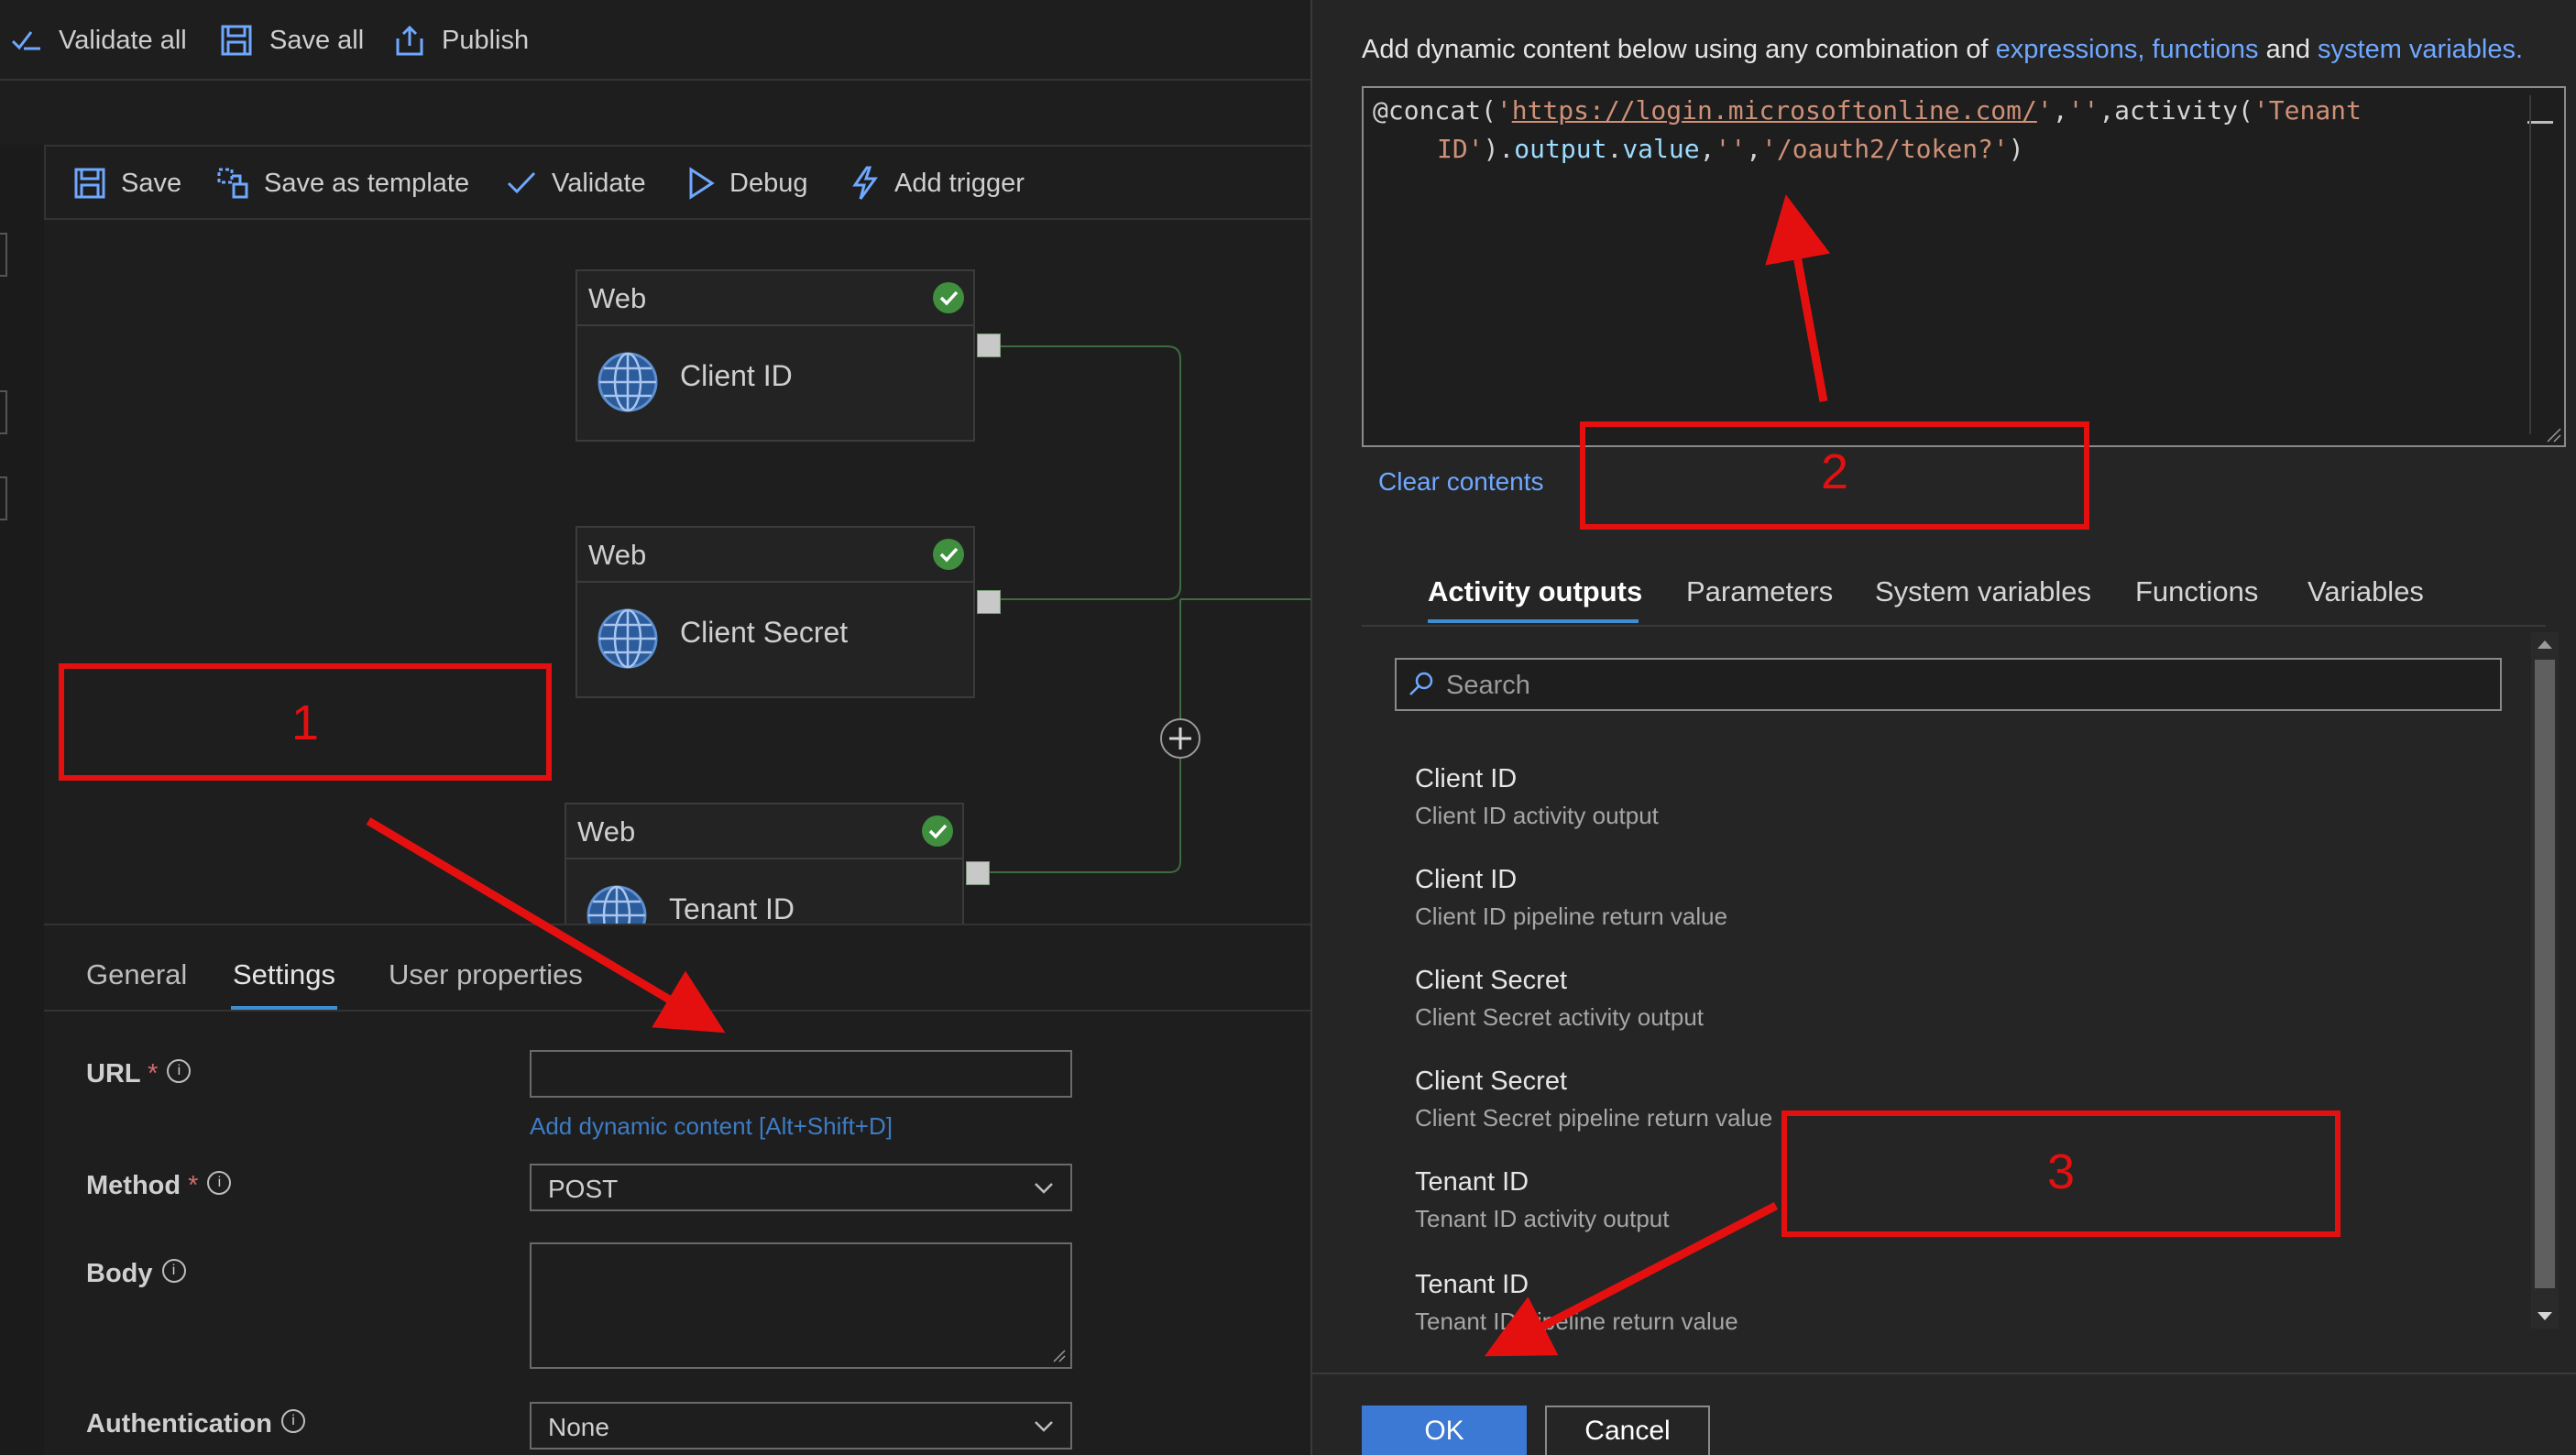 The height and width of the screenshot is (1455, 2576). I want to click on search-icon, so click(1421, 683).